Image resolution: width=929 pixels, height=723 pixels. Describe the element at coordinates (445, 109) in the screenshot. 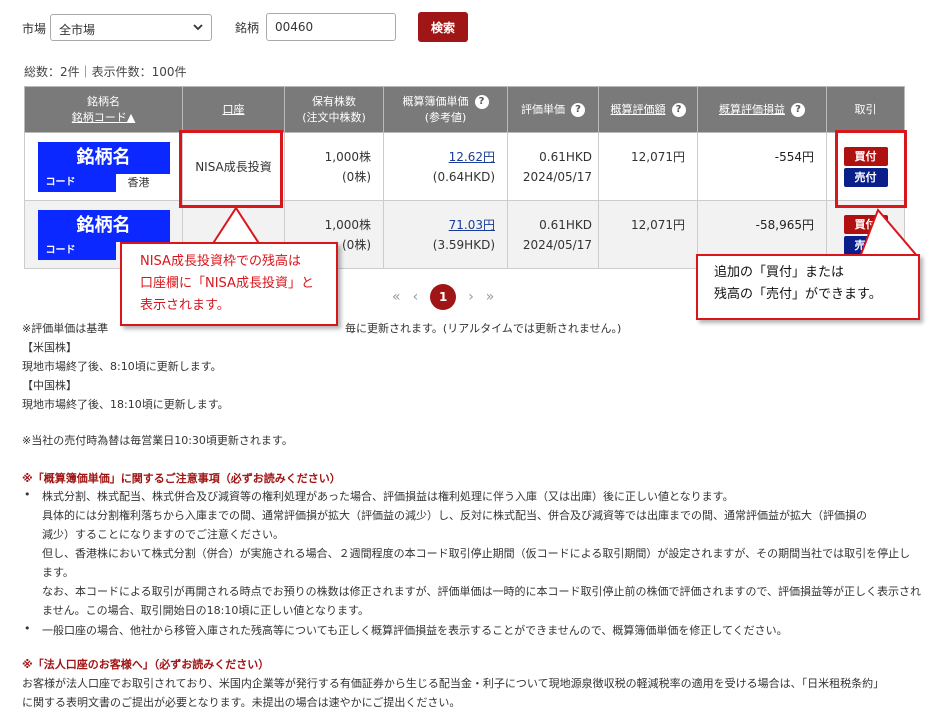

I see `col-book-price: 概算簿価単価? (参考値)` at that location.